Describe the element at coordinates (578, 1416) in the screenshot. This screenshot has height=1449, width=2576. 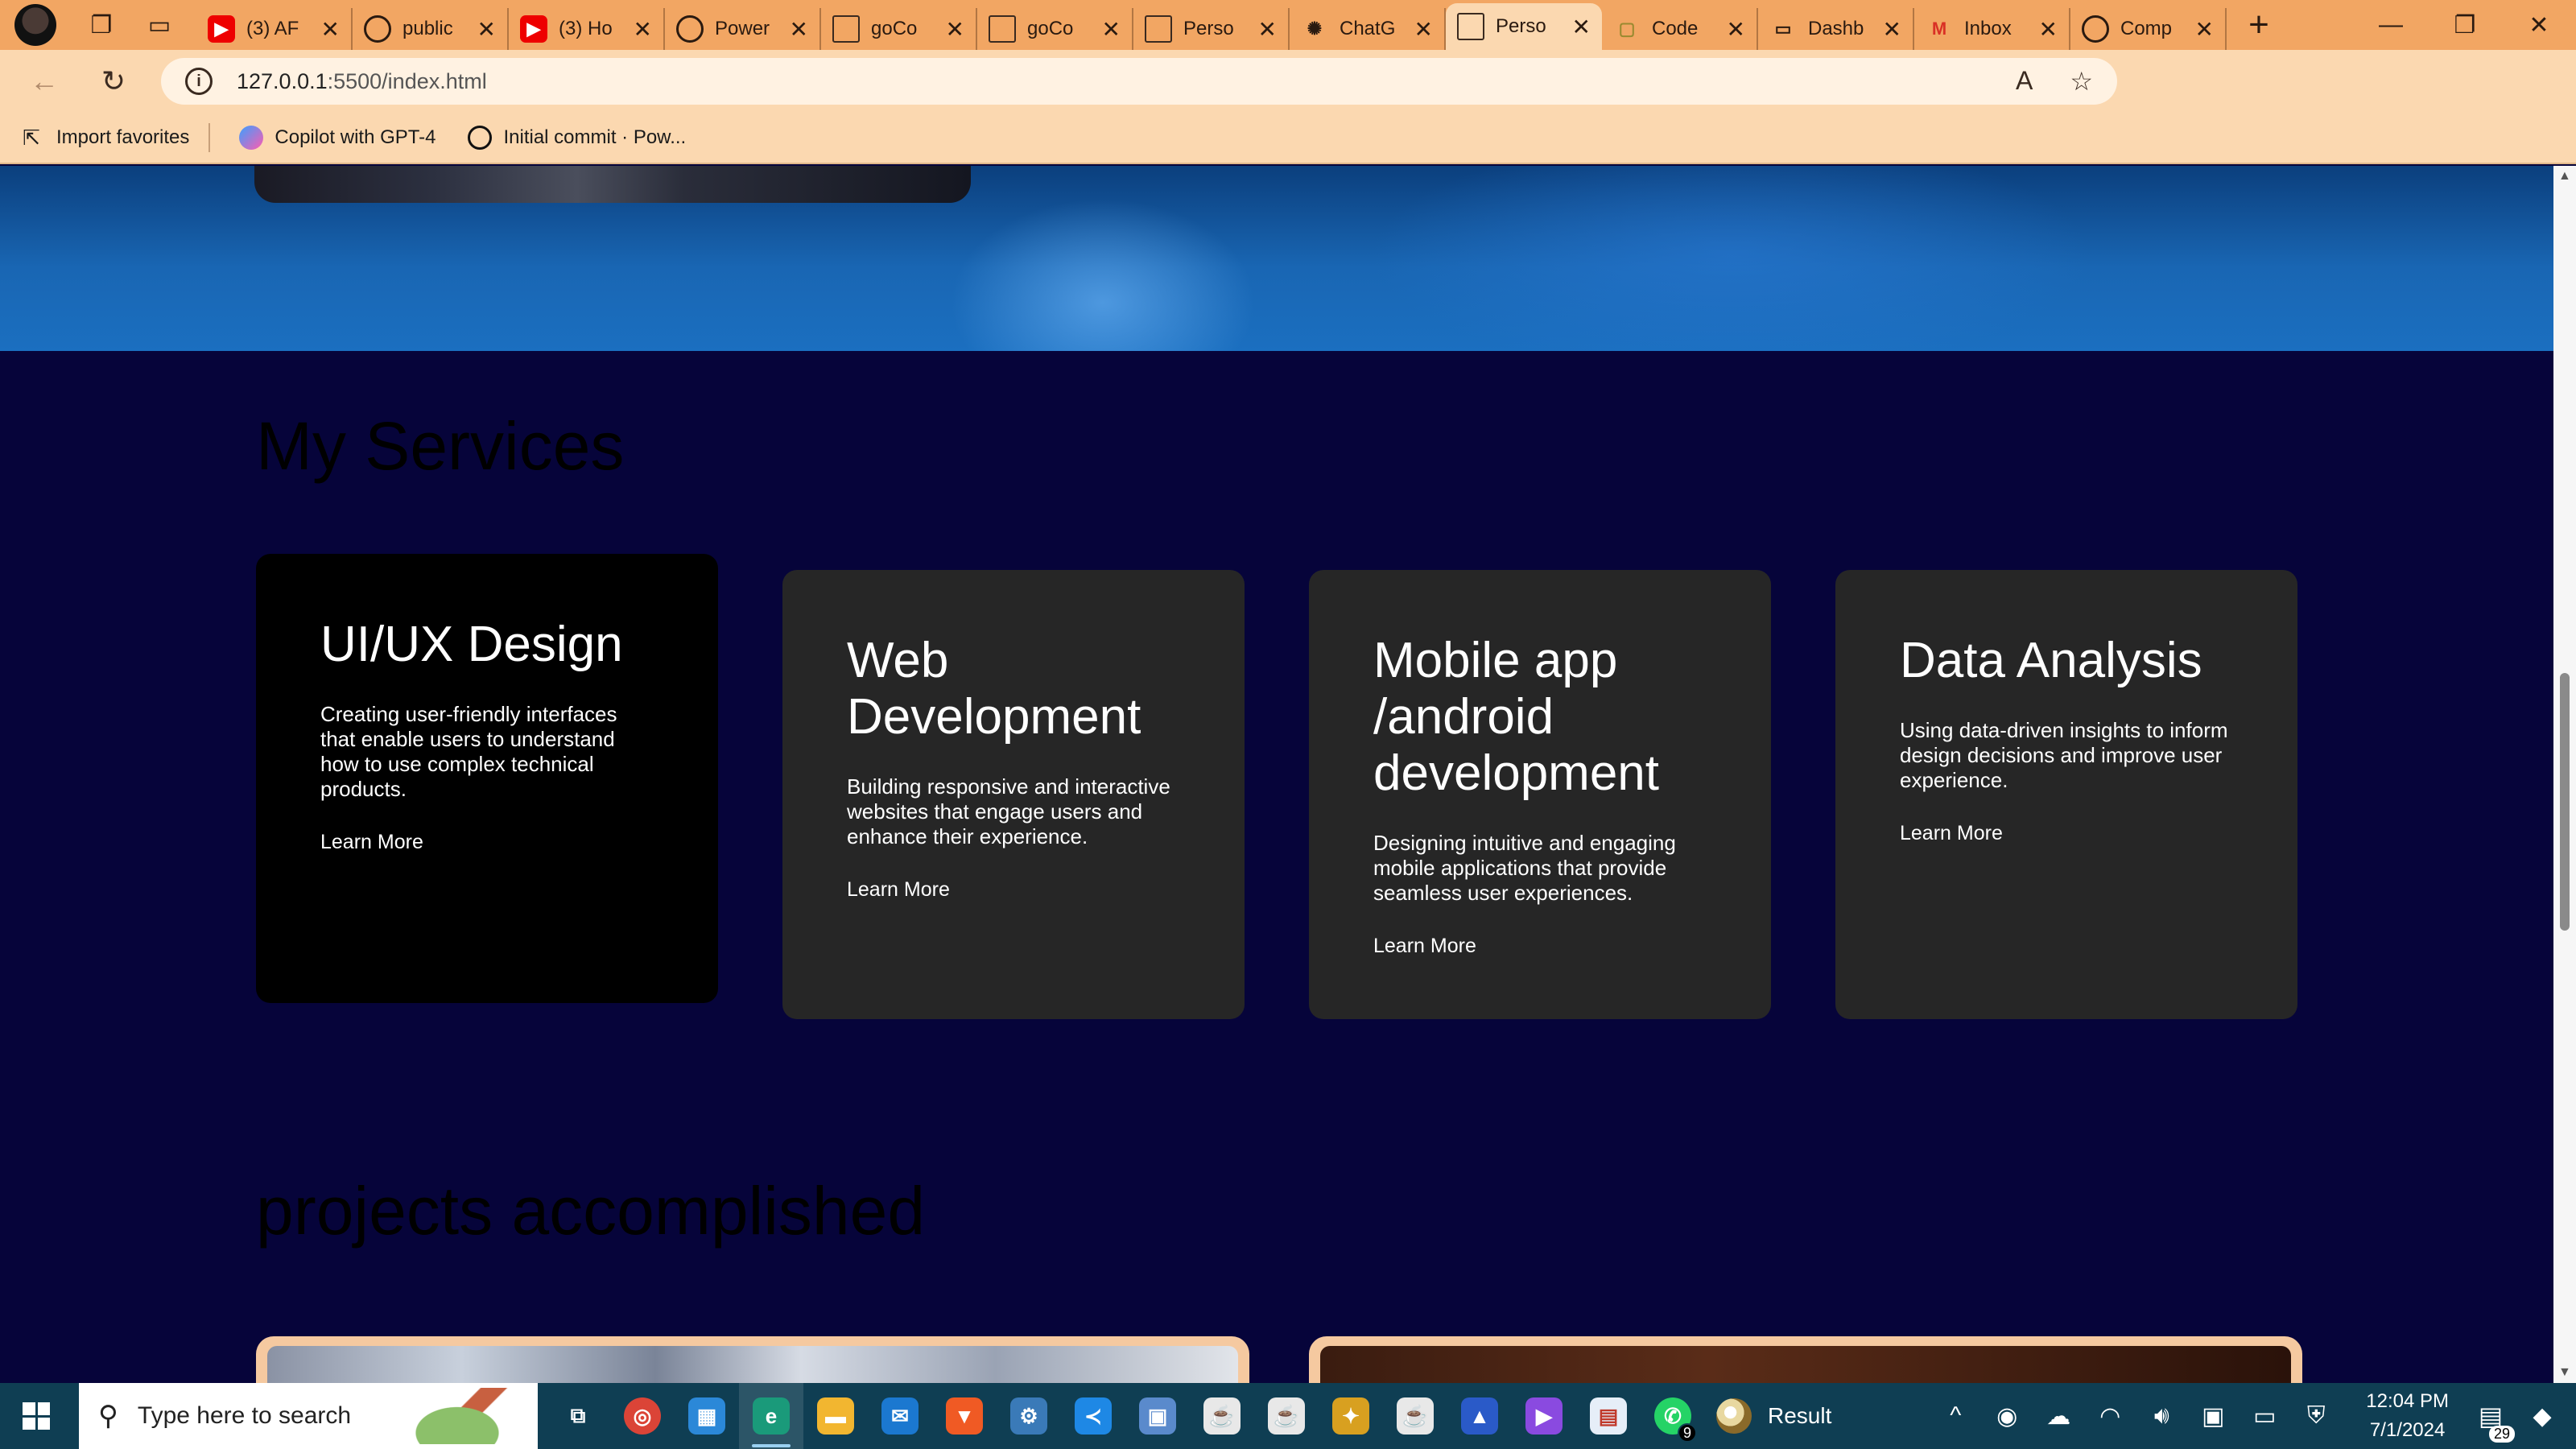
I see `taskbar-app-button: ⧉` at that location.